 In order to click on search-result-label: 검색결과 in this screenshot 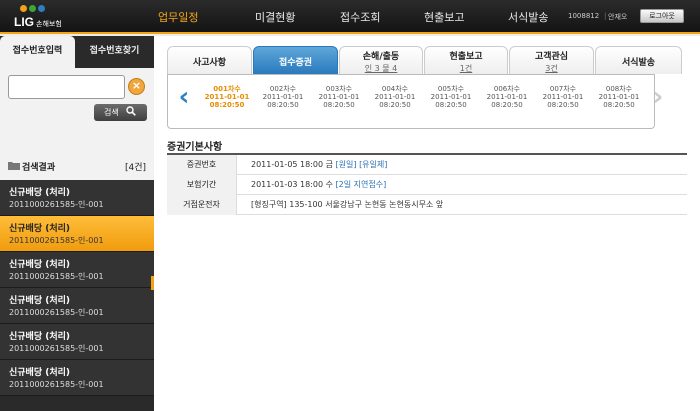, I will do `click(39, 168)`.